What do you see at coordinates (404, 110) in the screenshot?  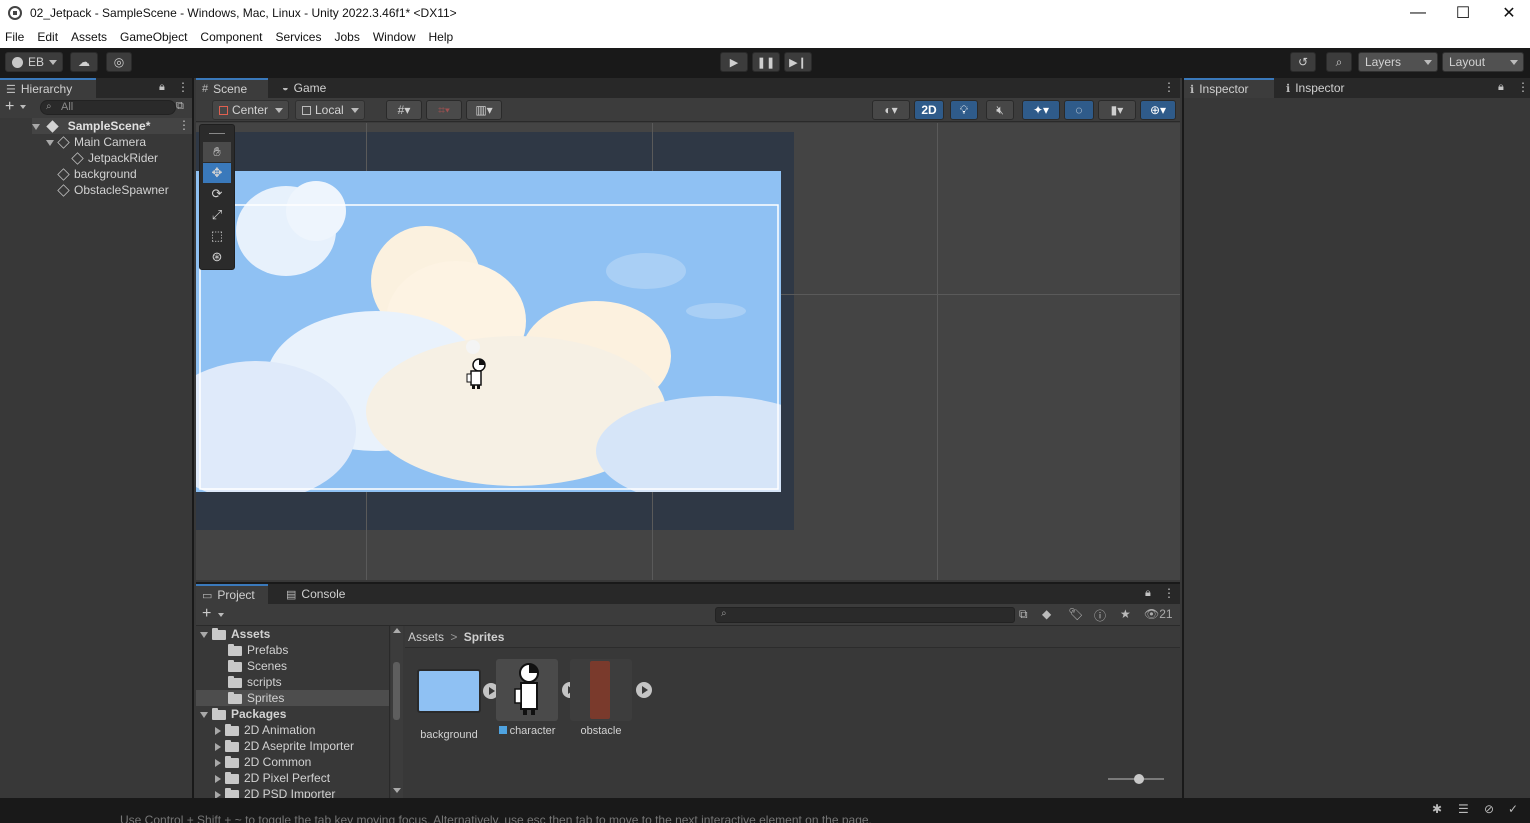 I see `grid-snap-icon: #▾` at bounding box center [404, 110].